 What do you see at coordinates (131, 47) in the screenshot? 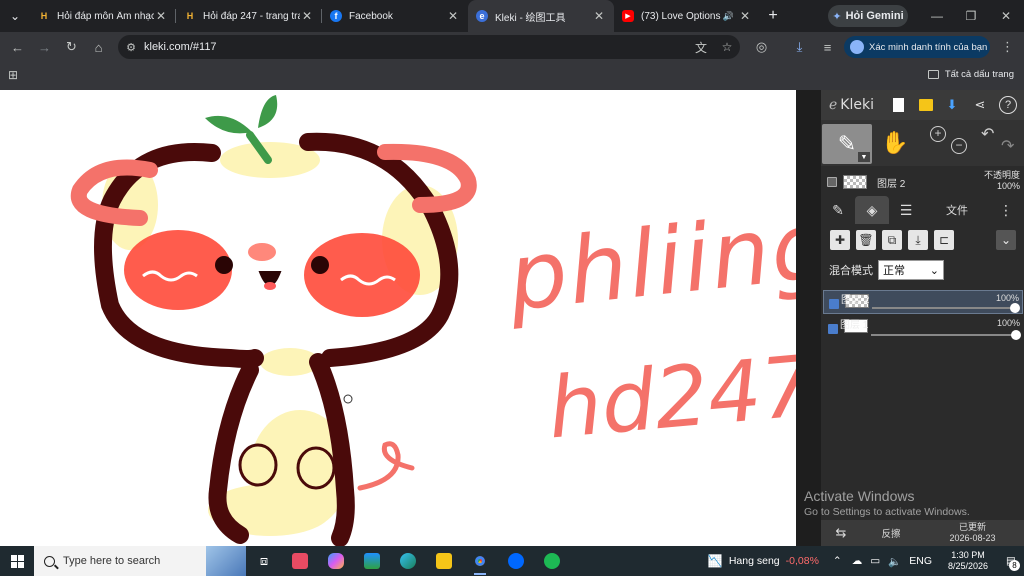
I see `site-info-icon: ⚙` at bounding box center [131, 47].